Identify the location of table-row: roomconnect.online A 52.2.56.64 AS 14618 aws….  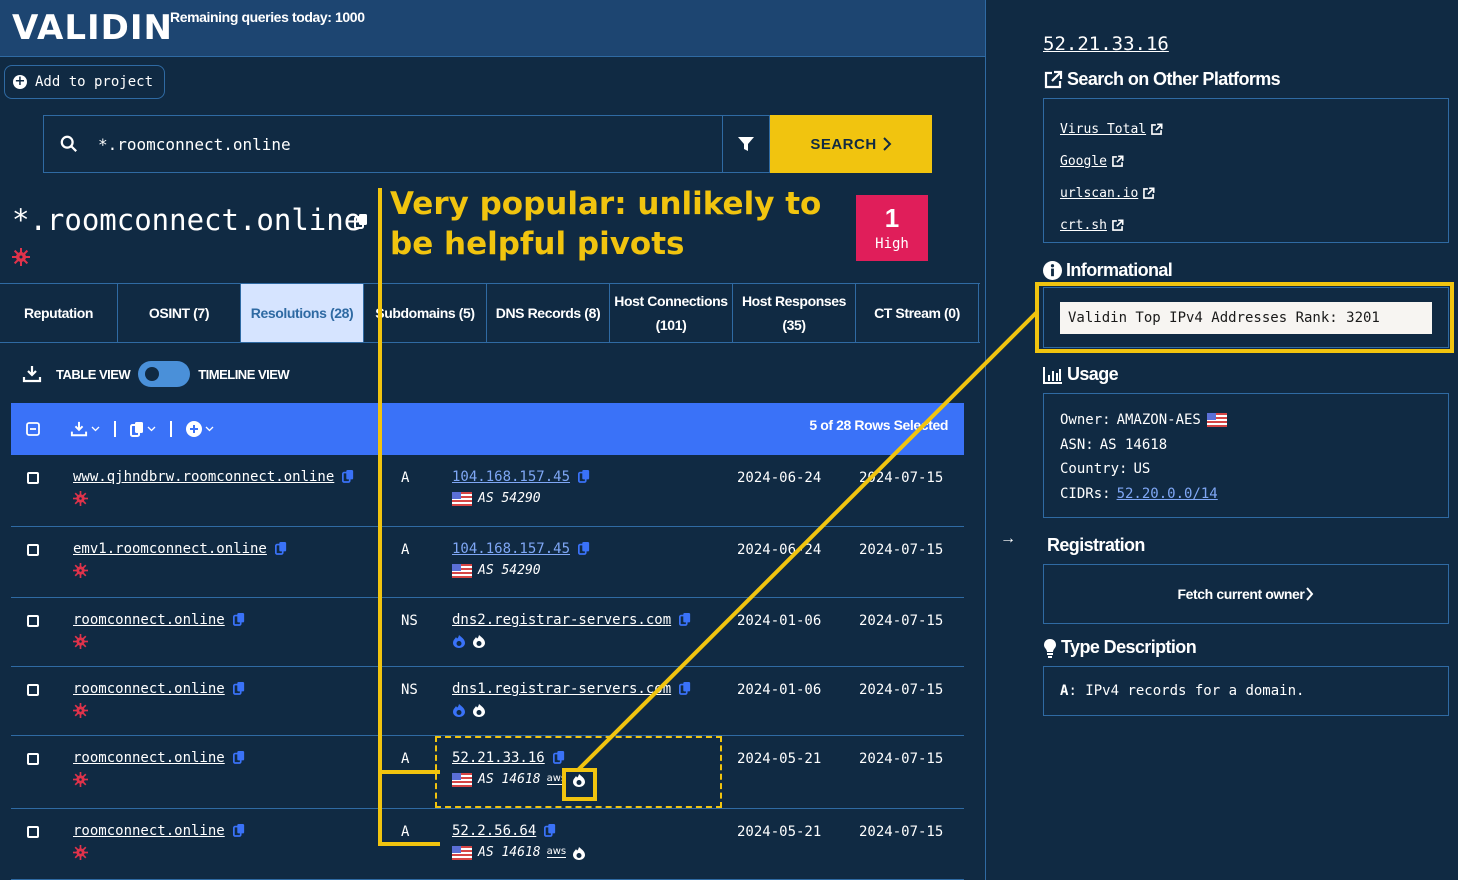
(487, 844).